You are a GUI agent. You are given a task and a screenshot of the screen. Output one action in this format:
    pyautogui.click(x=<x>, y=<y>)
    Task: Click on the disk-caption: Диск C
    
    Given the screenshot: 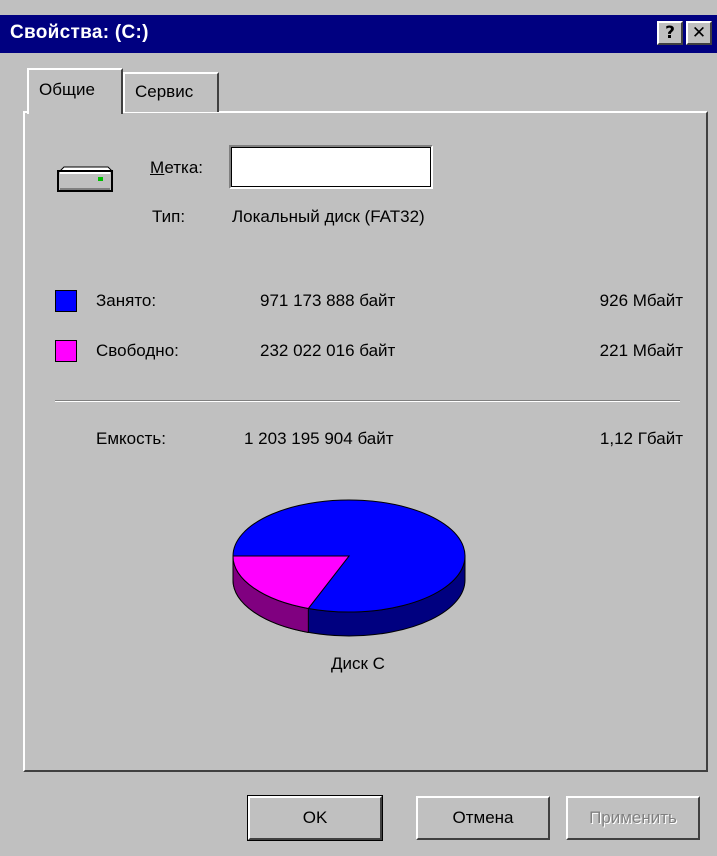 What is the action you would take?
    pyautogui.click(x=358, y=663)
    